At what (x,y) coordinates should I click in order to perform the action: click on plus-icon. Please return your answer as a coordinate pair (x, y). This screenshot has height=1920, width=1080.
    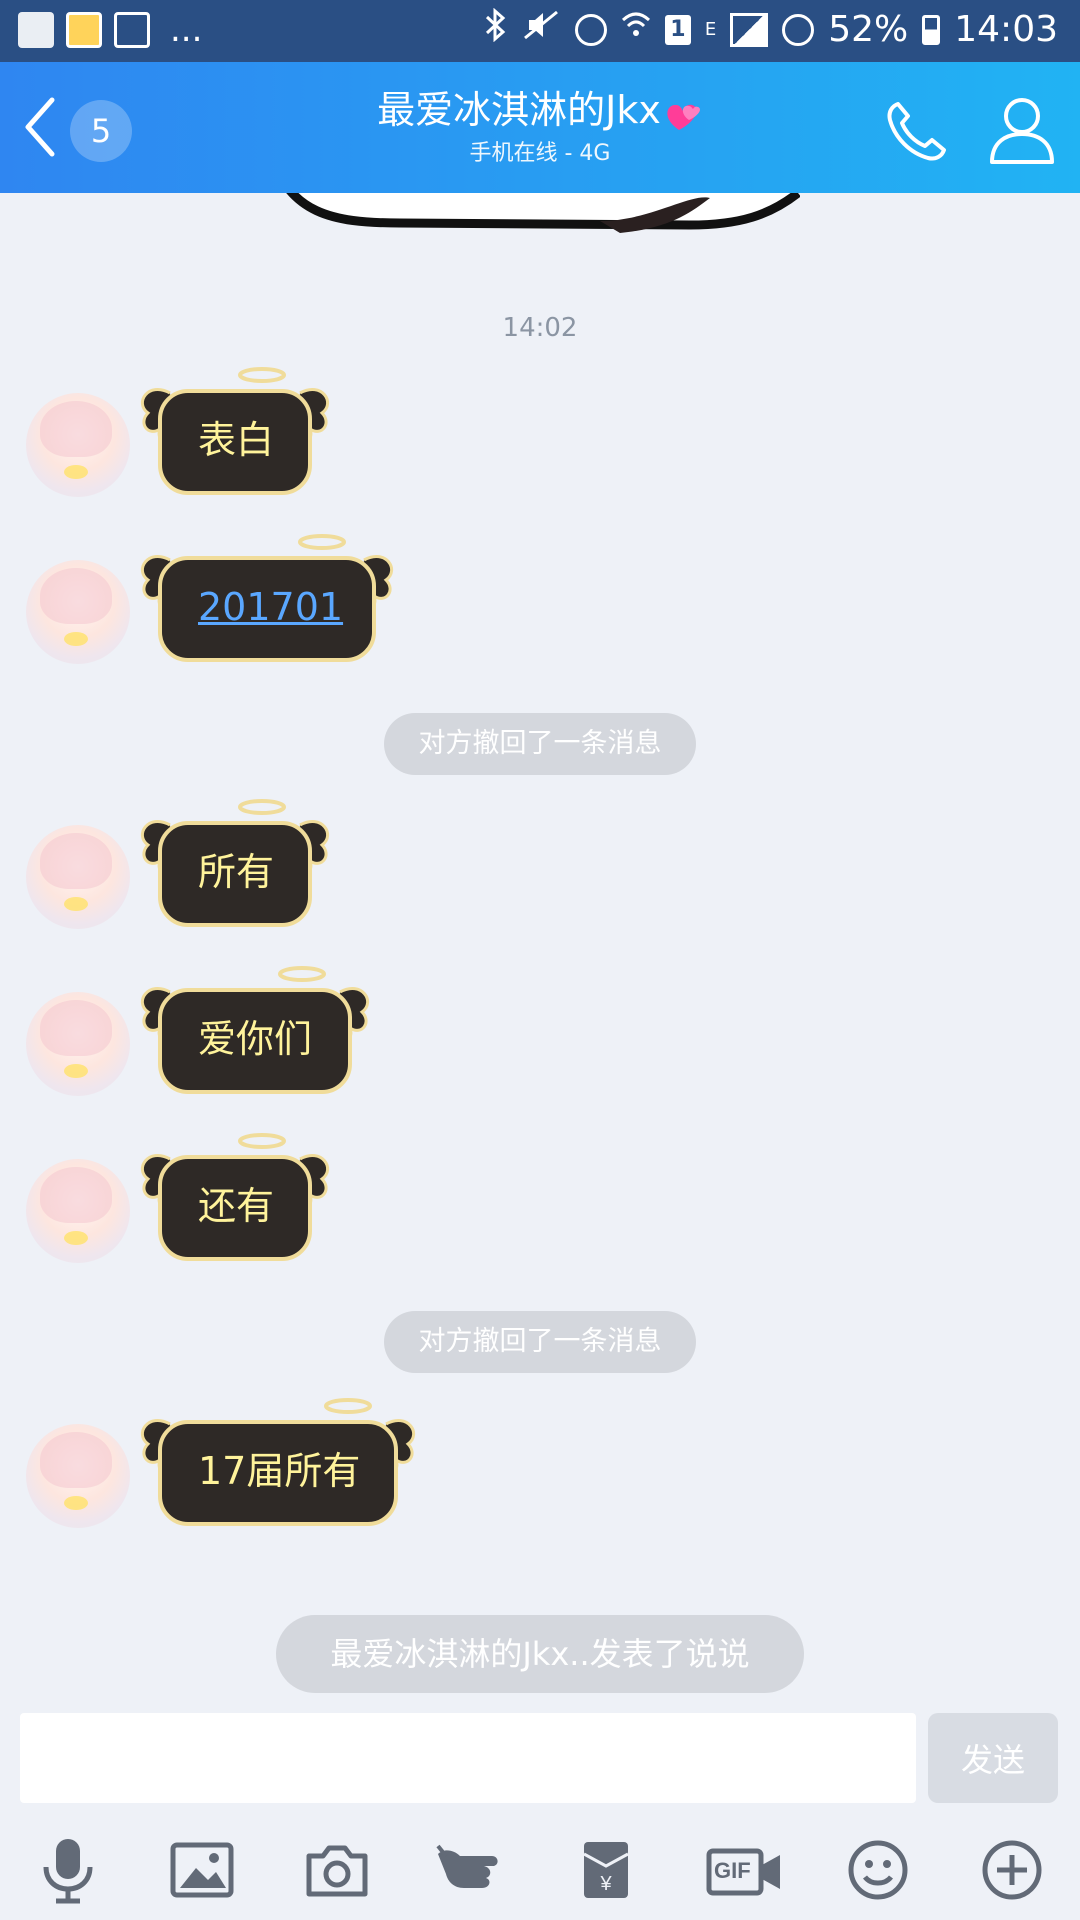
    Looking at the image, I should click on (1012, 1872).